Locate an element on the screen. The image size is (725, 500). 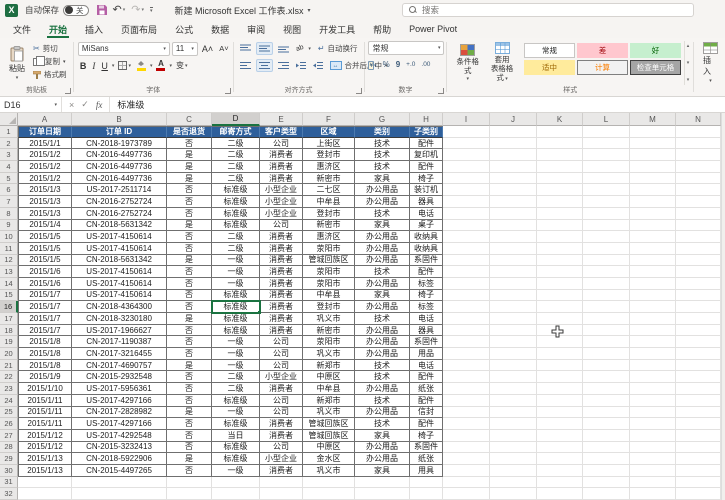
cell-B22: CN-2015-2932548 is located at coordinates (119, 377).